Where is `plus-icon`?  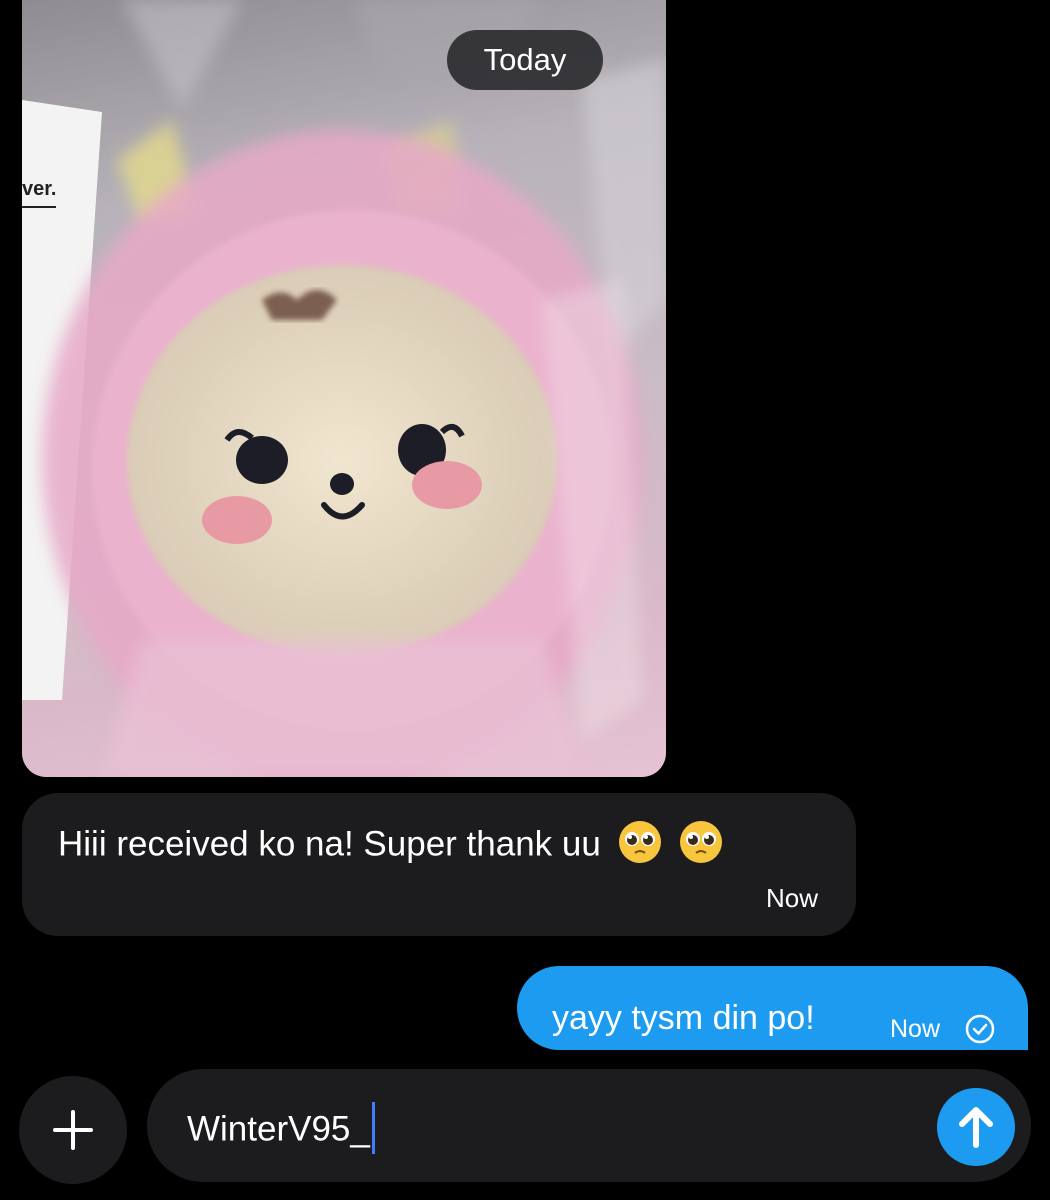
plus-icon is located at coordinates (73, 1130).